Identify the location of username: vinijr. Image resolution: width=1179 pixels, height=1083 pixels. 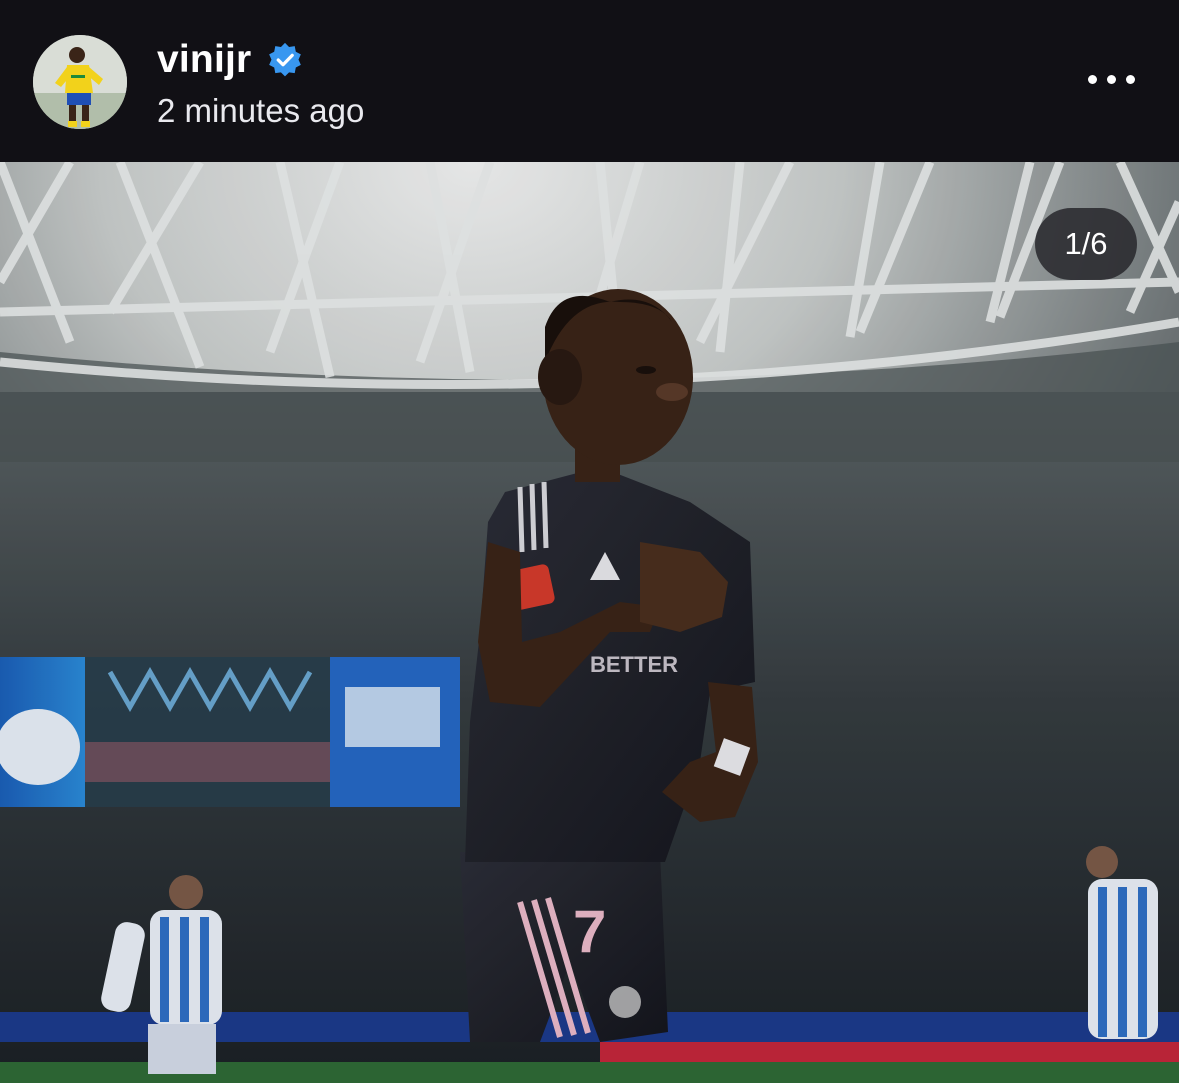
(204, 60).